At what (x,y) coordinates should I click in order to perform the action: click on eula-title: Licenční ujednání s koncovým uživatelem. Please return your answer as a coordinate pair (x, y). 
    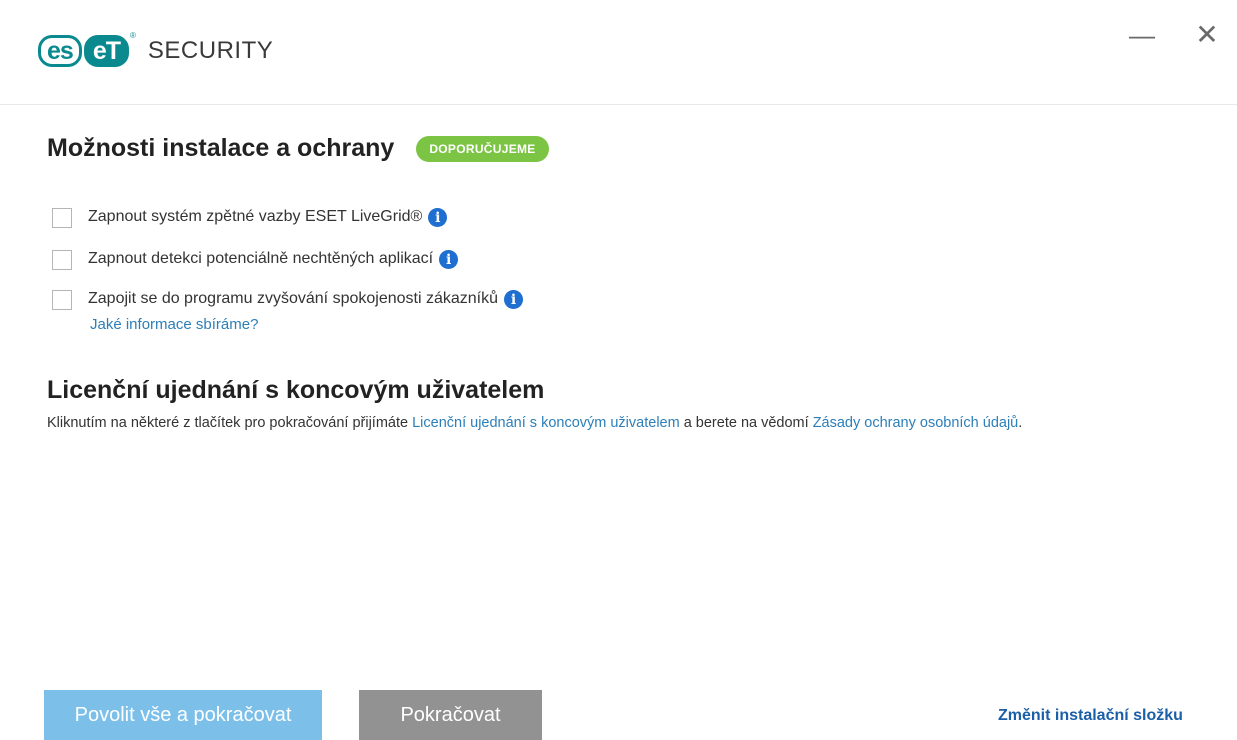
    Looking at the image, I should click on (296, 390).